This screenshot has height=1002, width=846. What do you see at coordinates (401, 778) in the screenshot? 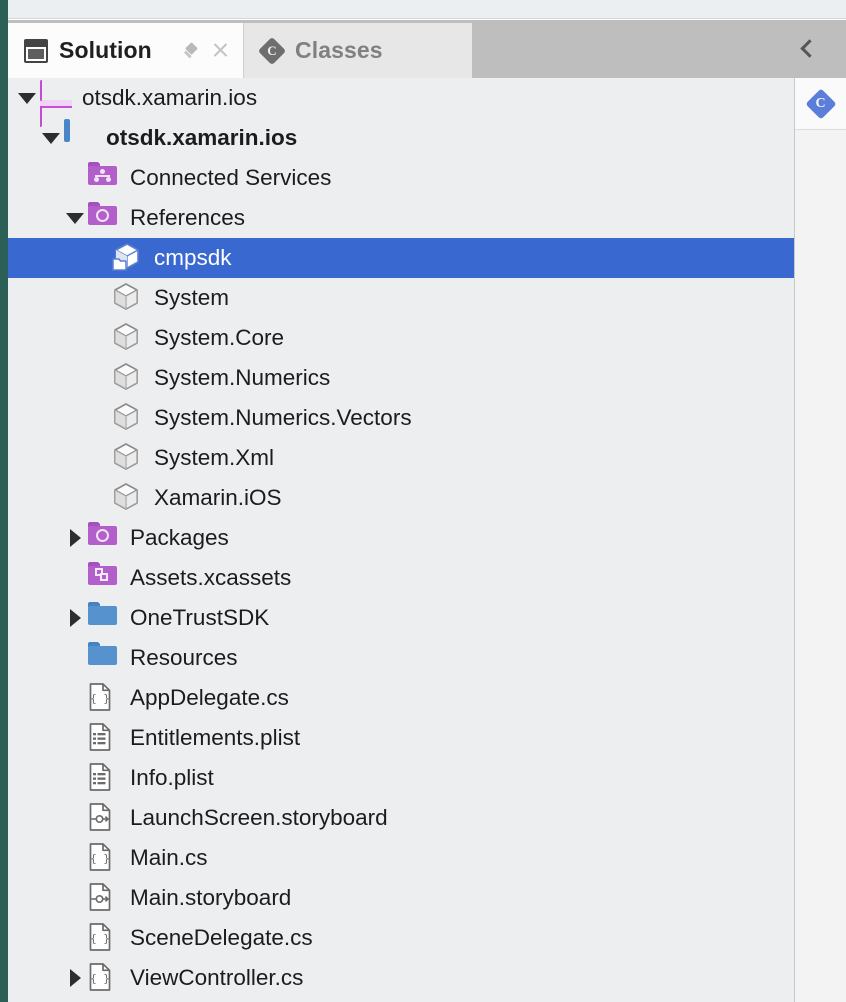
I see `tree-row: Info.plist` at bounding box center [401, 778].